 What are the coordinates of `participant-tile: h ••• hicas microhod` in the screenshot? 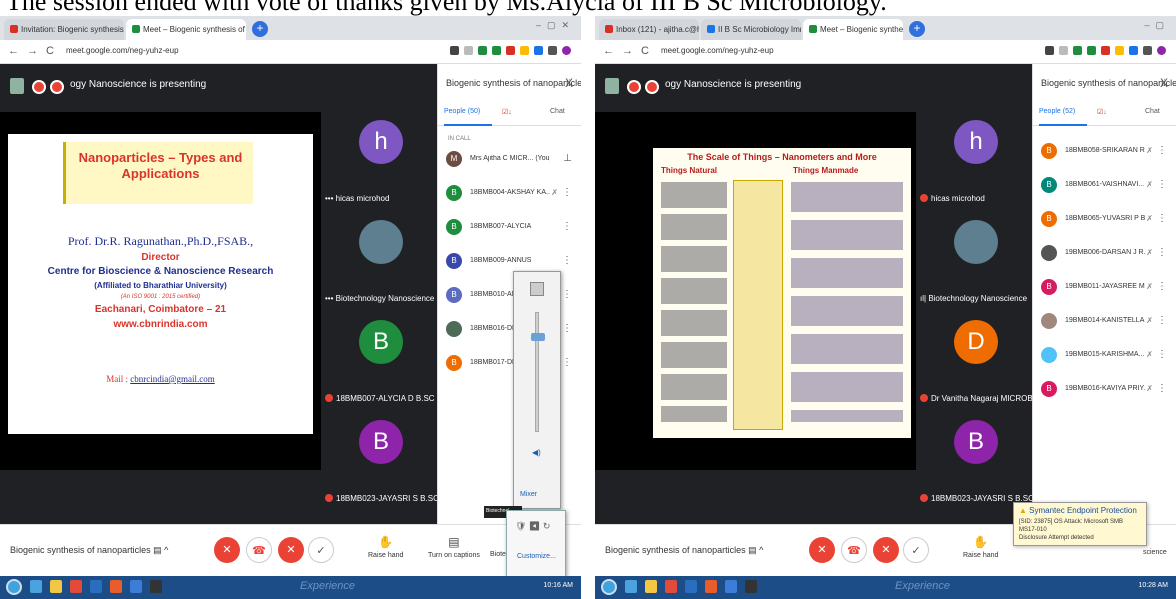 It's located at (379, 162).